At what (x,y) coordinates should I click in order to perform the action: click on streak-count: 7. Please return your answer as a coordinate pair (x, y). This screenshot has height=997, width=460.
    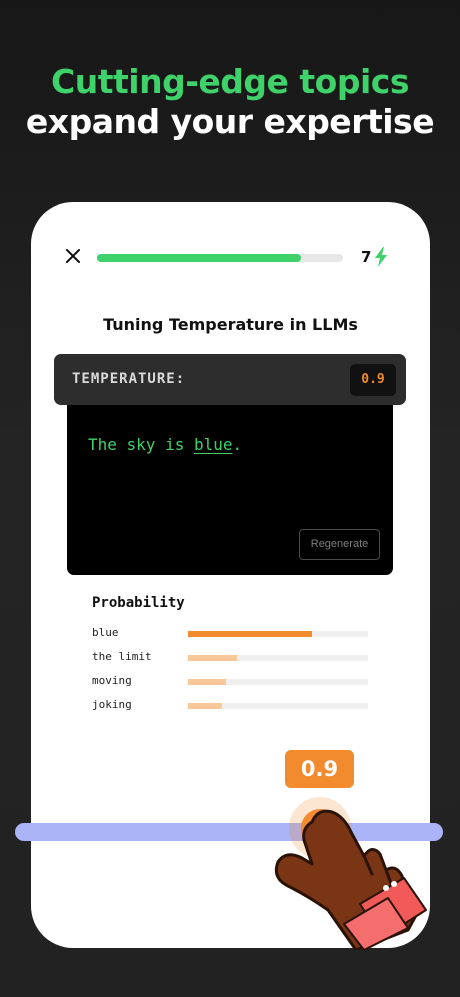
    Looking at the image, I should click on (366, 257).